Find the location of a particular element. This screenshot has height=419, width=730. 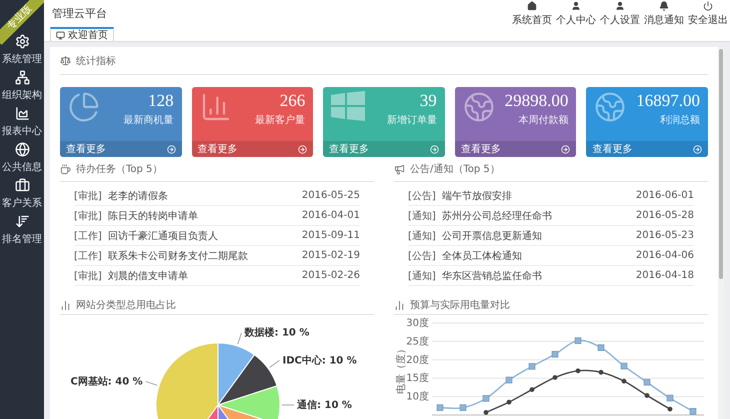

home-icon is located at coordinates (532, 5).